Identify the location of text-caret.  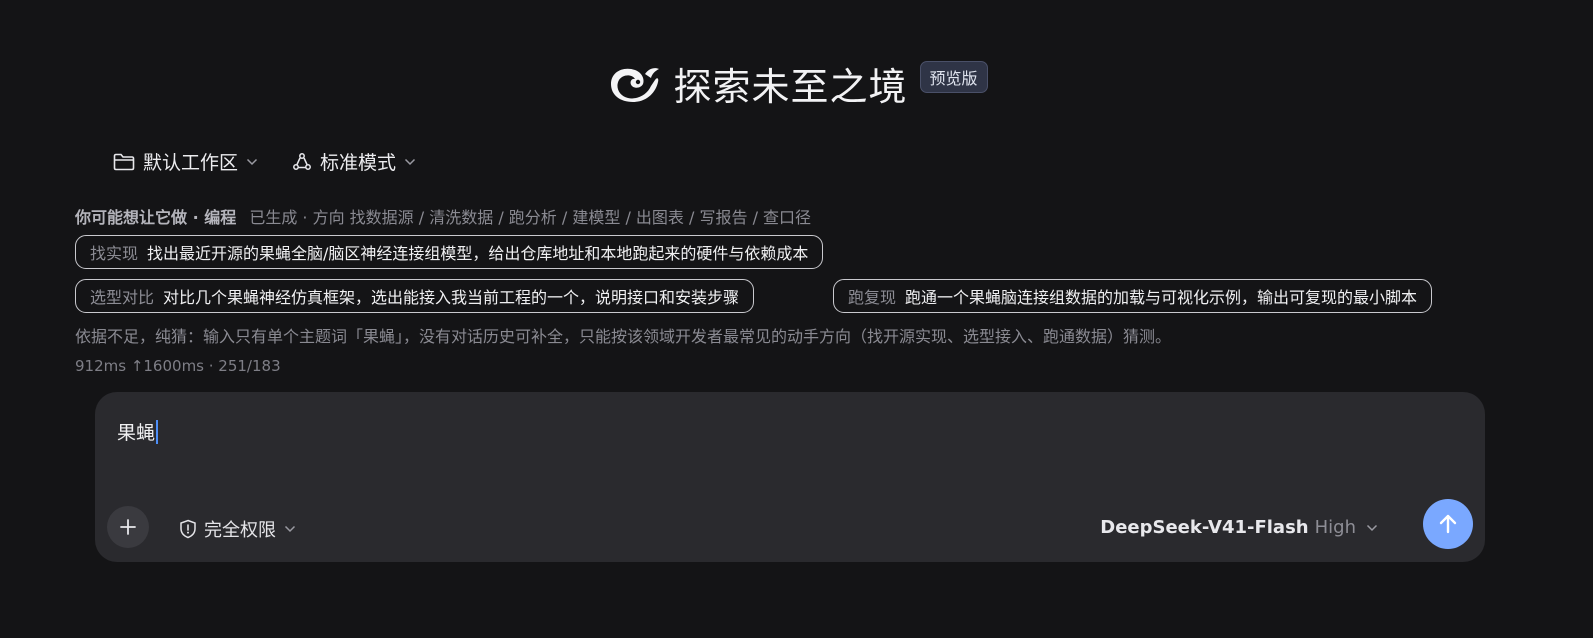
(157, 431).